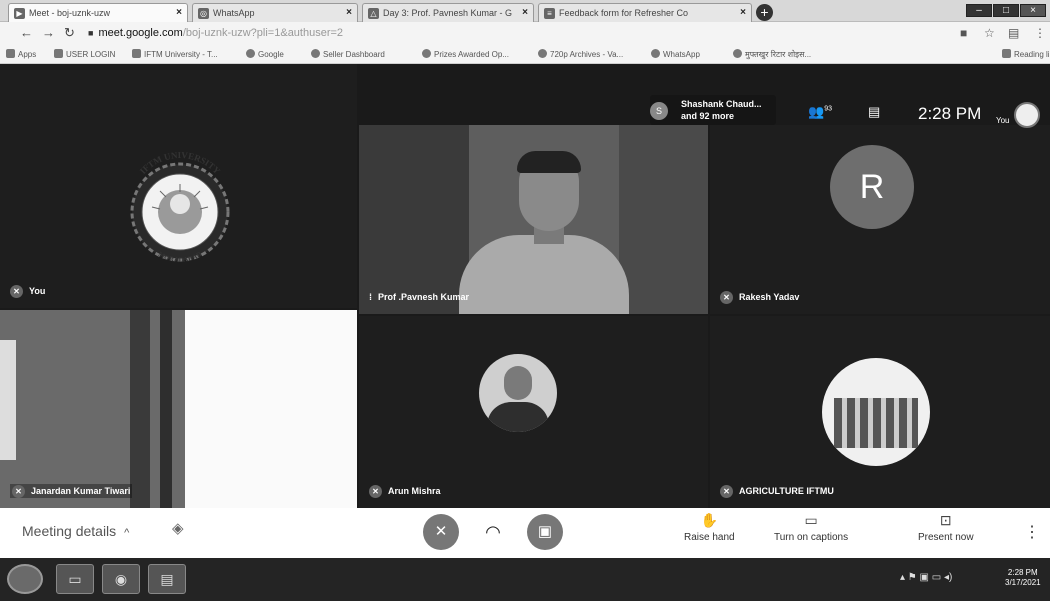  I want to click on camera-icon: ■, so click(963, 33).